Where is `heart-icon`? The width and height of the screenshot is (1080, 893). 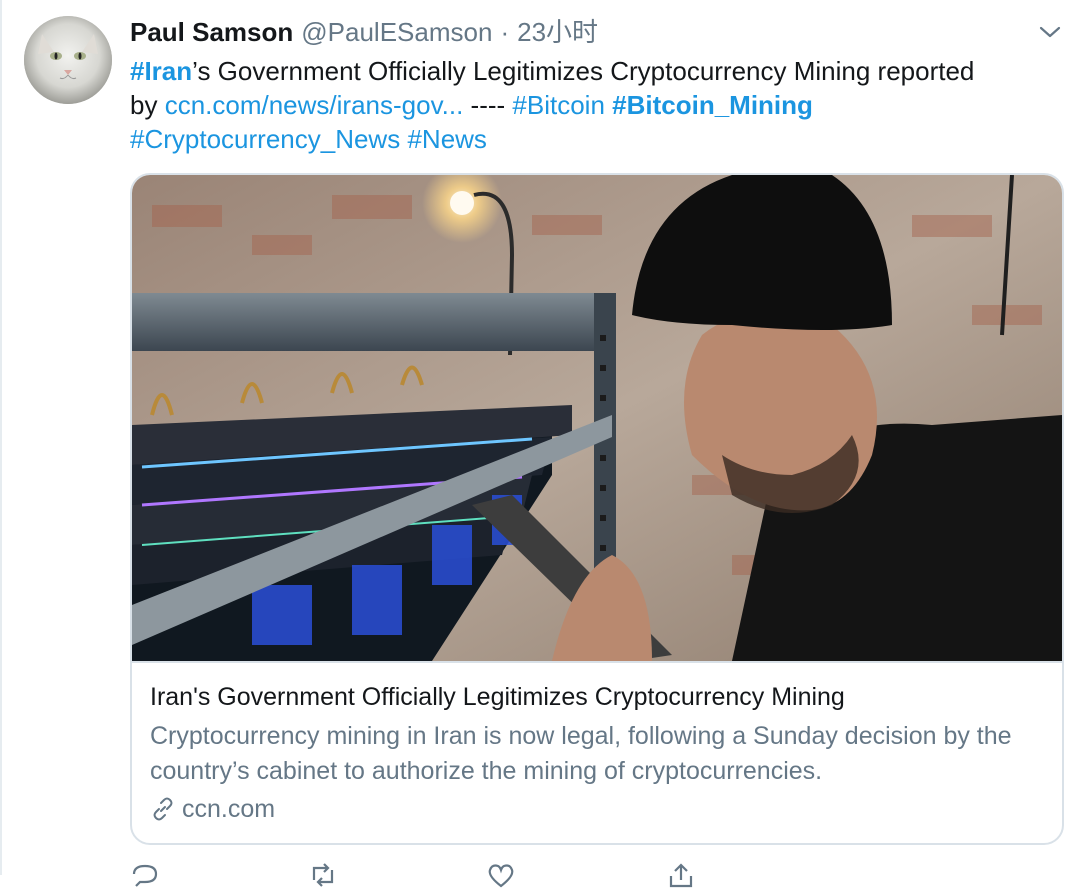
heart-icon is located at coordinates (501, 875).